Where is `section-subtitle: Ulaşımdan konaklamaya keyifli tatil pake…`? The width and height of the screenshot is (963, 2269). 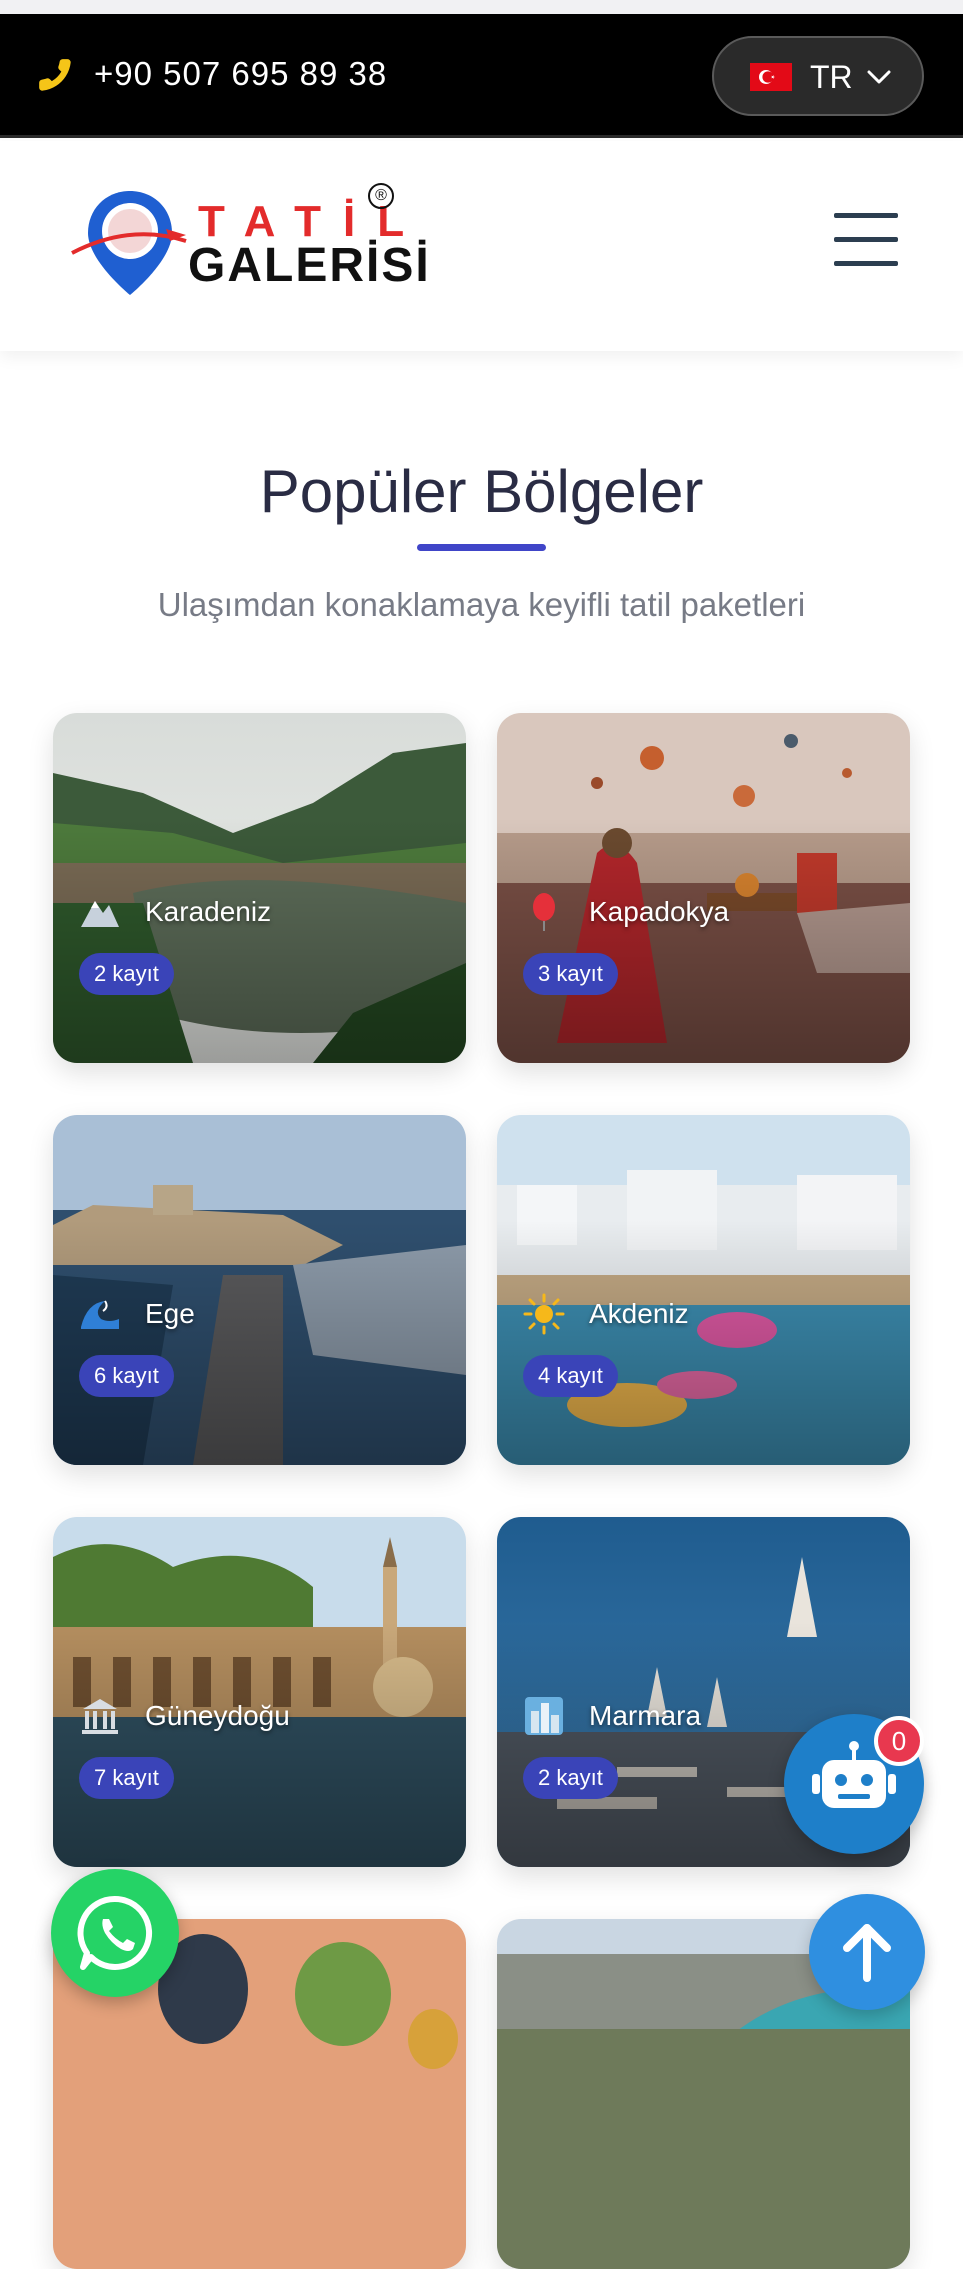 section-subtitle: Ulaşımdan konaklamaya keyifli tatil pake… is located at coordinates (481, 604).